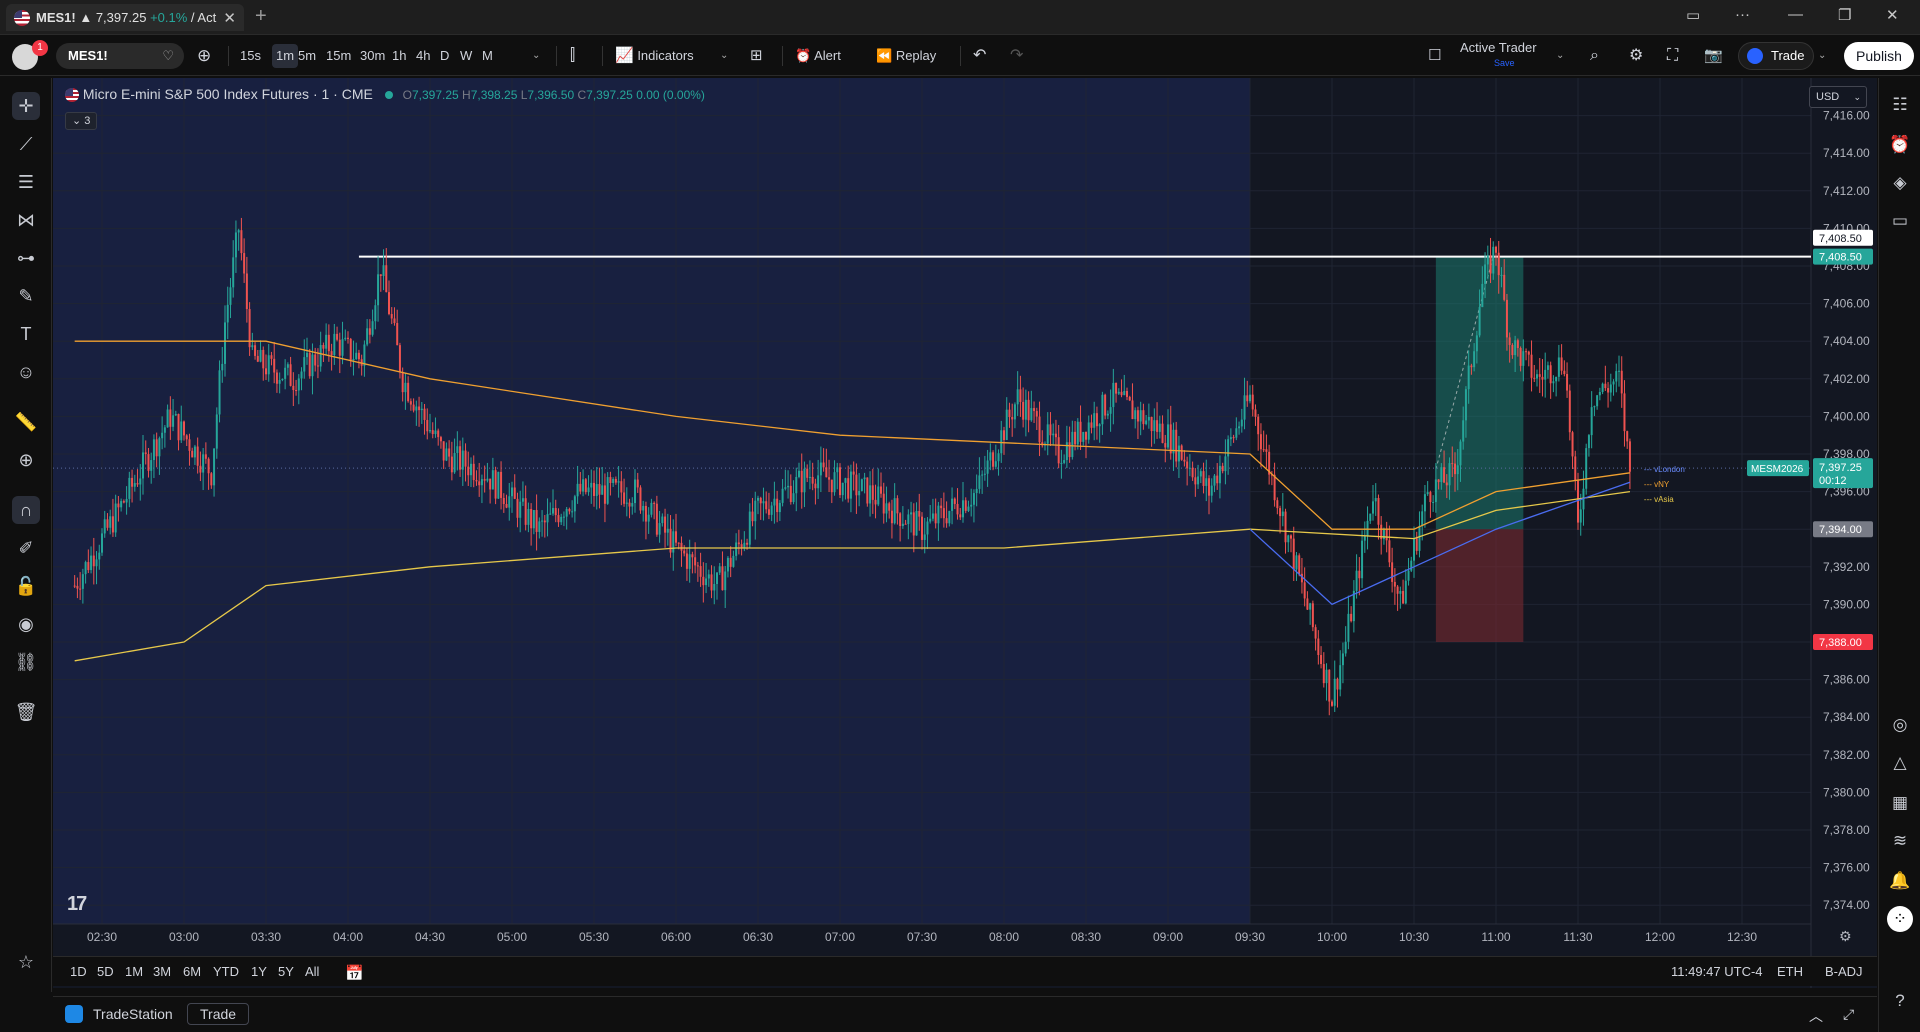 The image size is (1920, 1032). I want to click on settings-icon: ⚙, so click(1636, 56).